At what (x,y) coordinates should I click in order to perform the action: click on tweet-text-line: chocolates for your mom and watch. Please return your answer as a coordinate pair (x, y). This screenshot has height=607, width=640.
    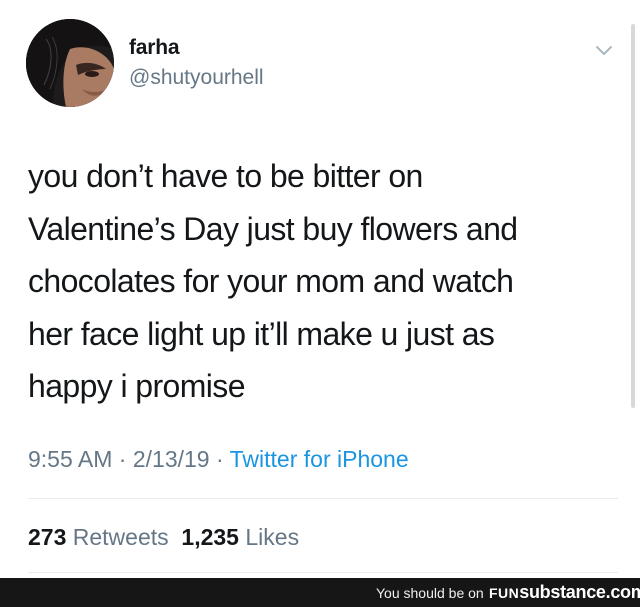
    Looking at the image, I should click on (271, 281).